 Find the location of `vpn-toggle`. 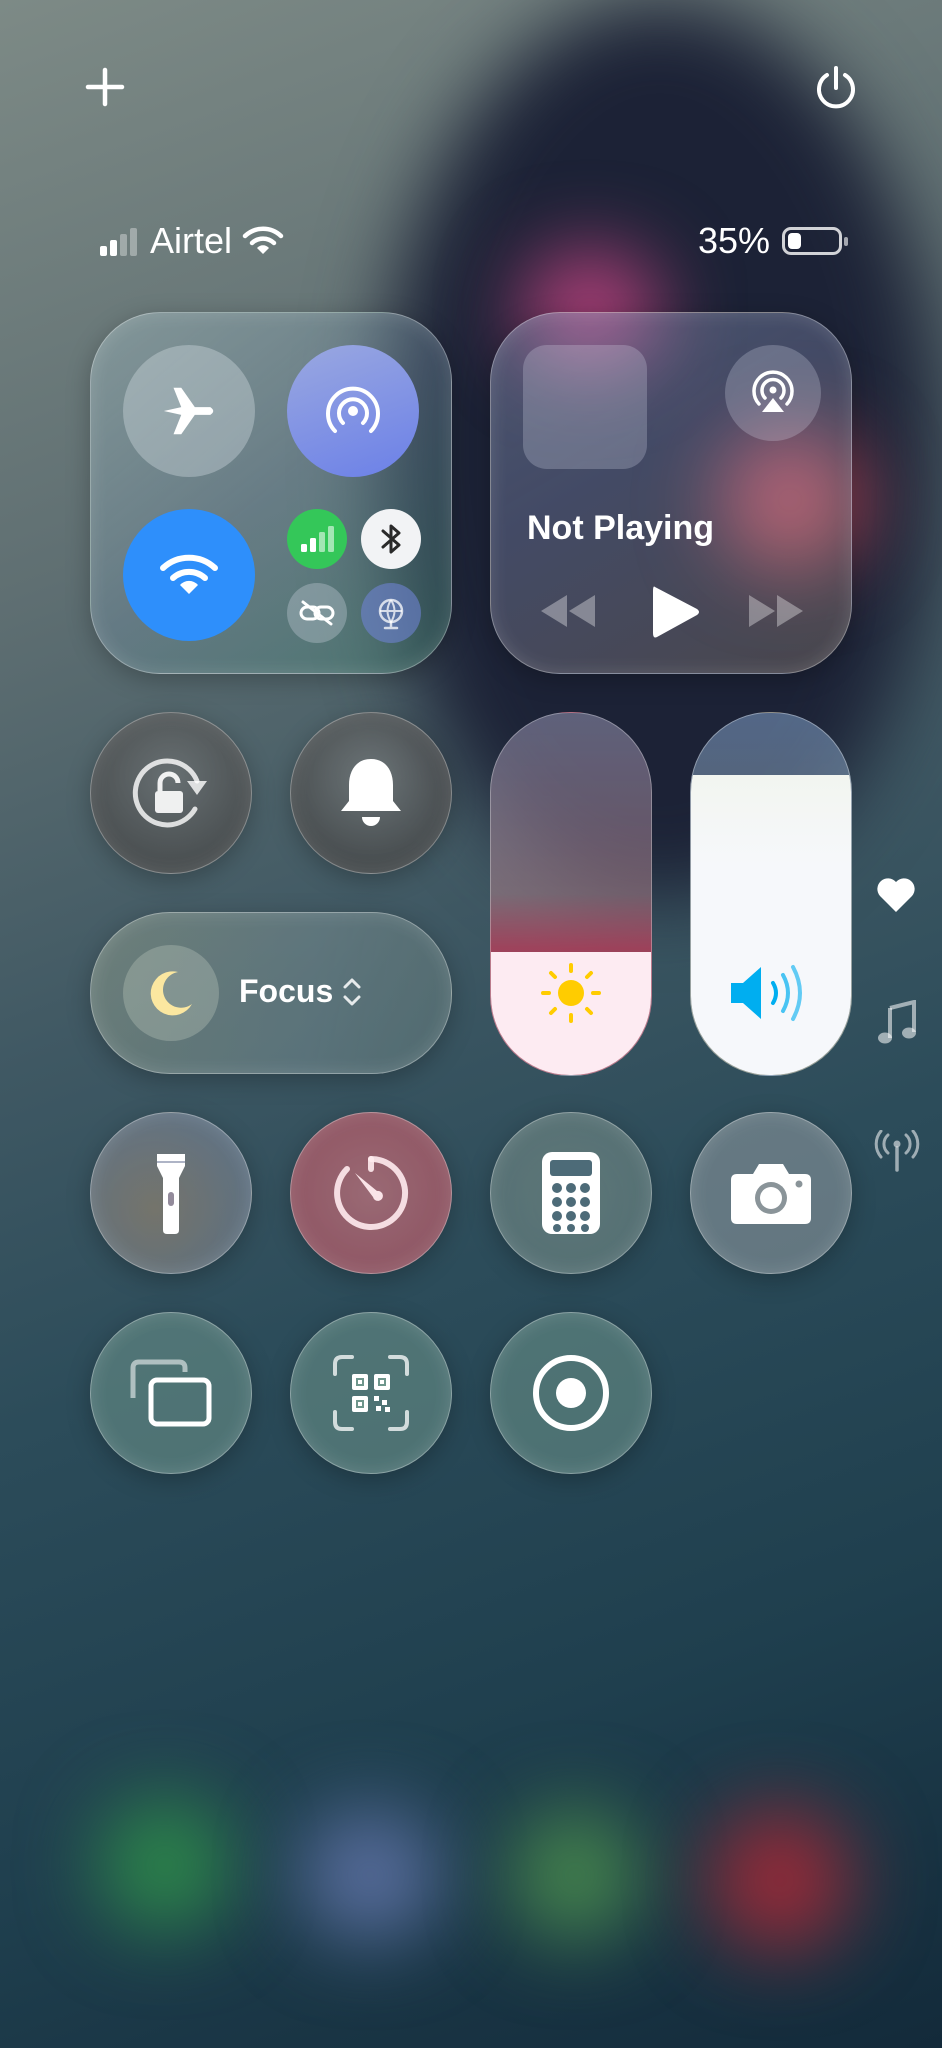

vpn-toggle is located at coordinates (391, 613).